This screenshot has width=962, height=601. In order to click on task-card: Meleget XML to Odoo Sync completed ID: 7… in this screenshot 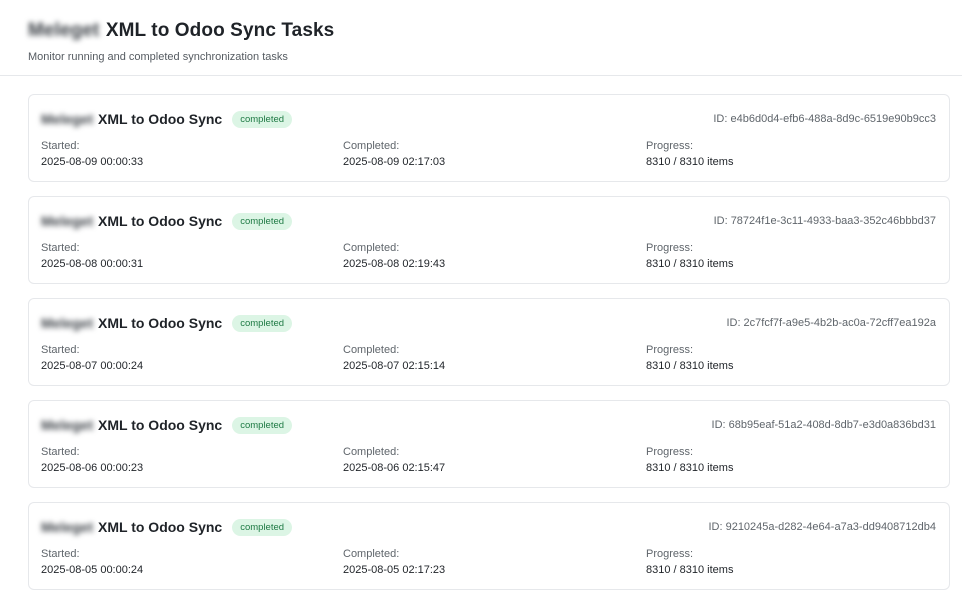, I will do `click(489, 240)`.